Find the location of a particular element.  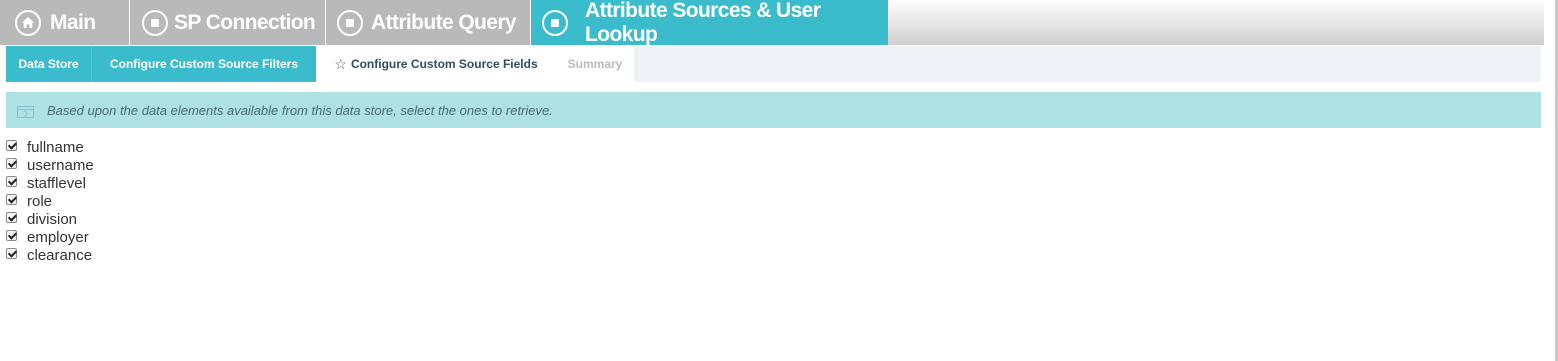

field-checkbox-role is located at coordinates (11, 199).